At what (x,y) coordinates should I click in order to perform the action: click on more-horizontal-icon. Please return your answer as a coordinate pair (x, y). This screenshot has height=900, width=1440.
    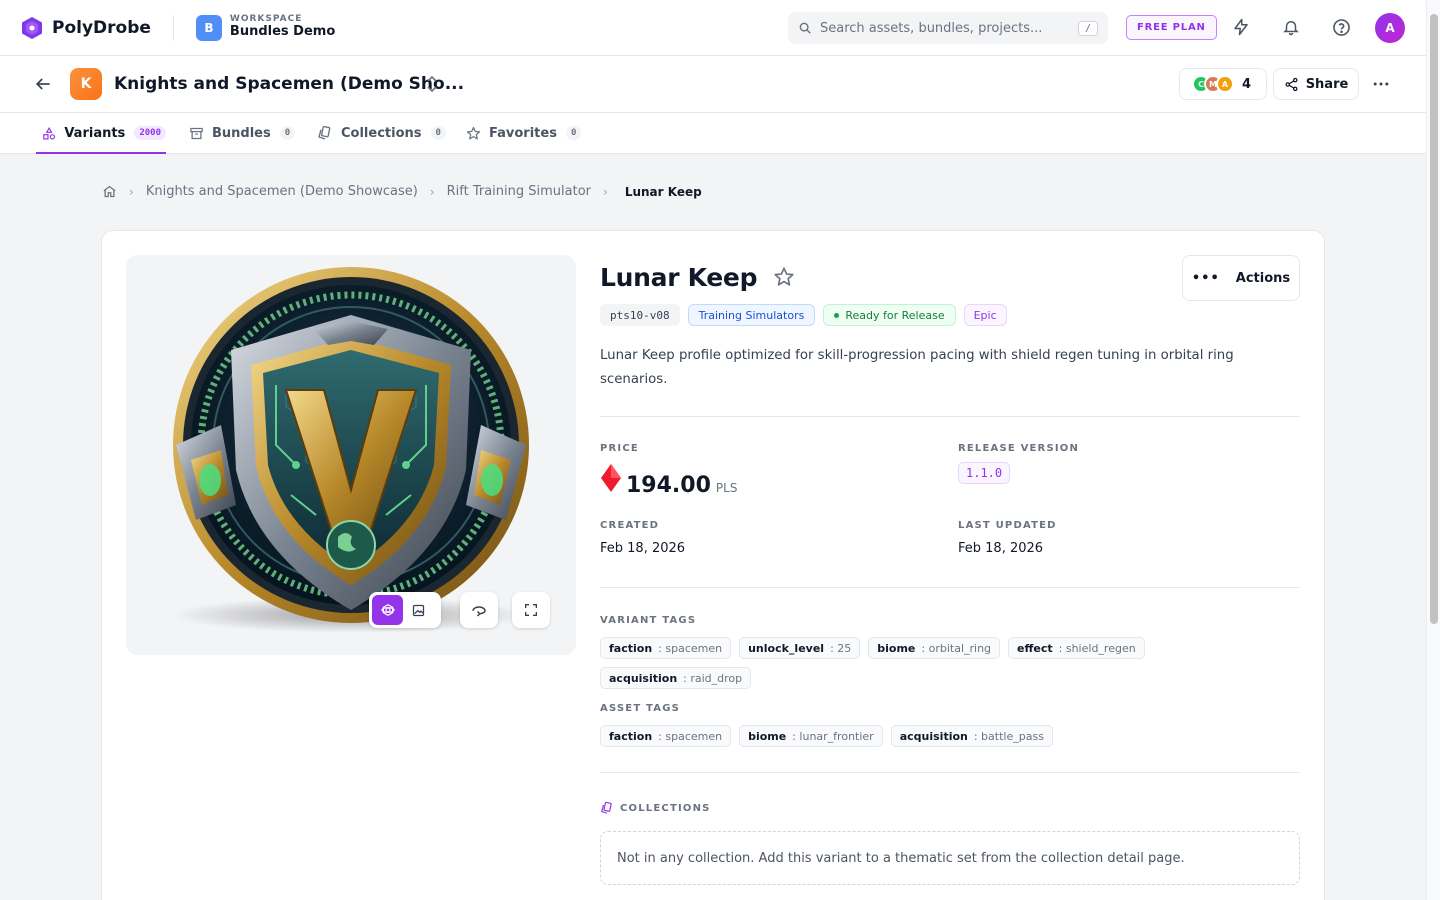
    Looking at the image, I should click on (1381, 84).